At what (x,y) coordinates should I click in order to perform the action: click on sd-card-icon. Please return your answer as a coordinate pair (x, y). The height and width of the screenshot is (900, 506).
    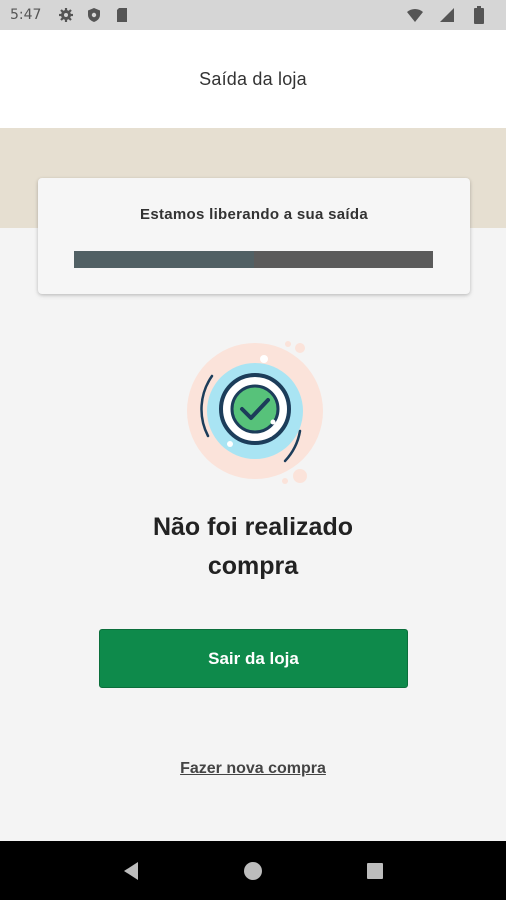
    Looking at the image, I should click on (122, 15).